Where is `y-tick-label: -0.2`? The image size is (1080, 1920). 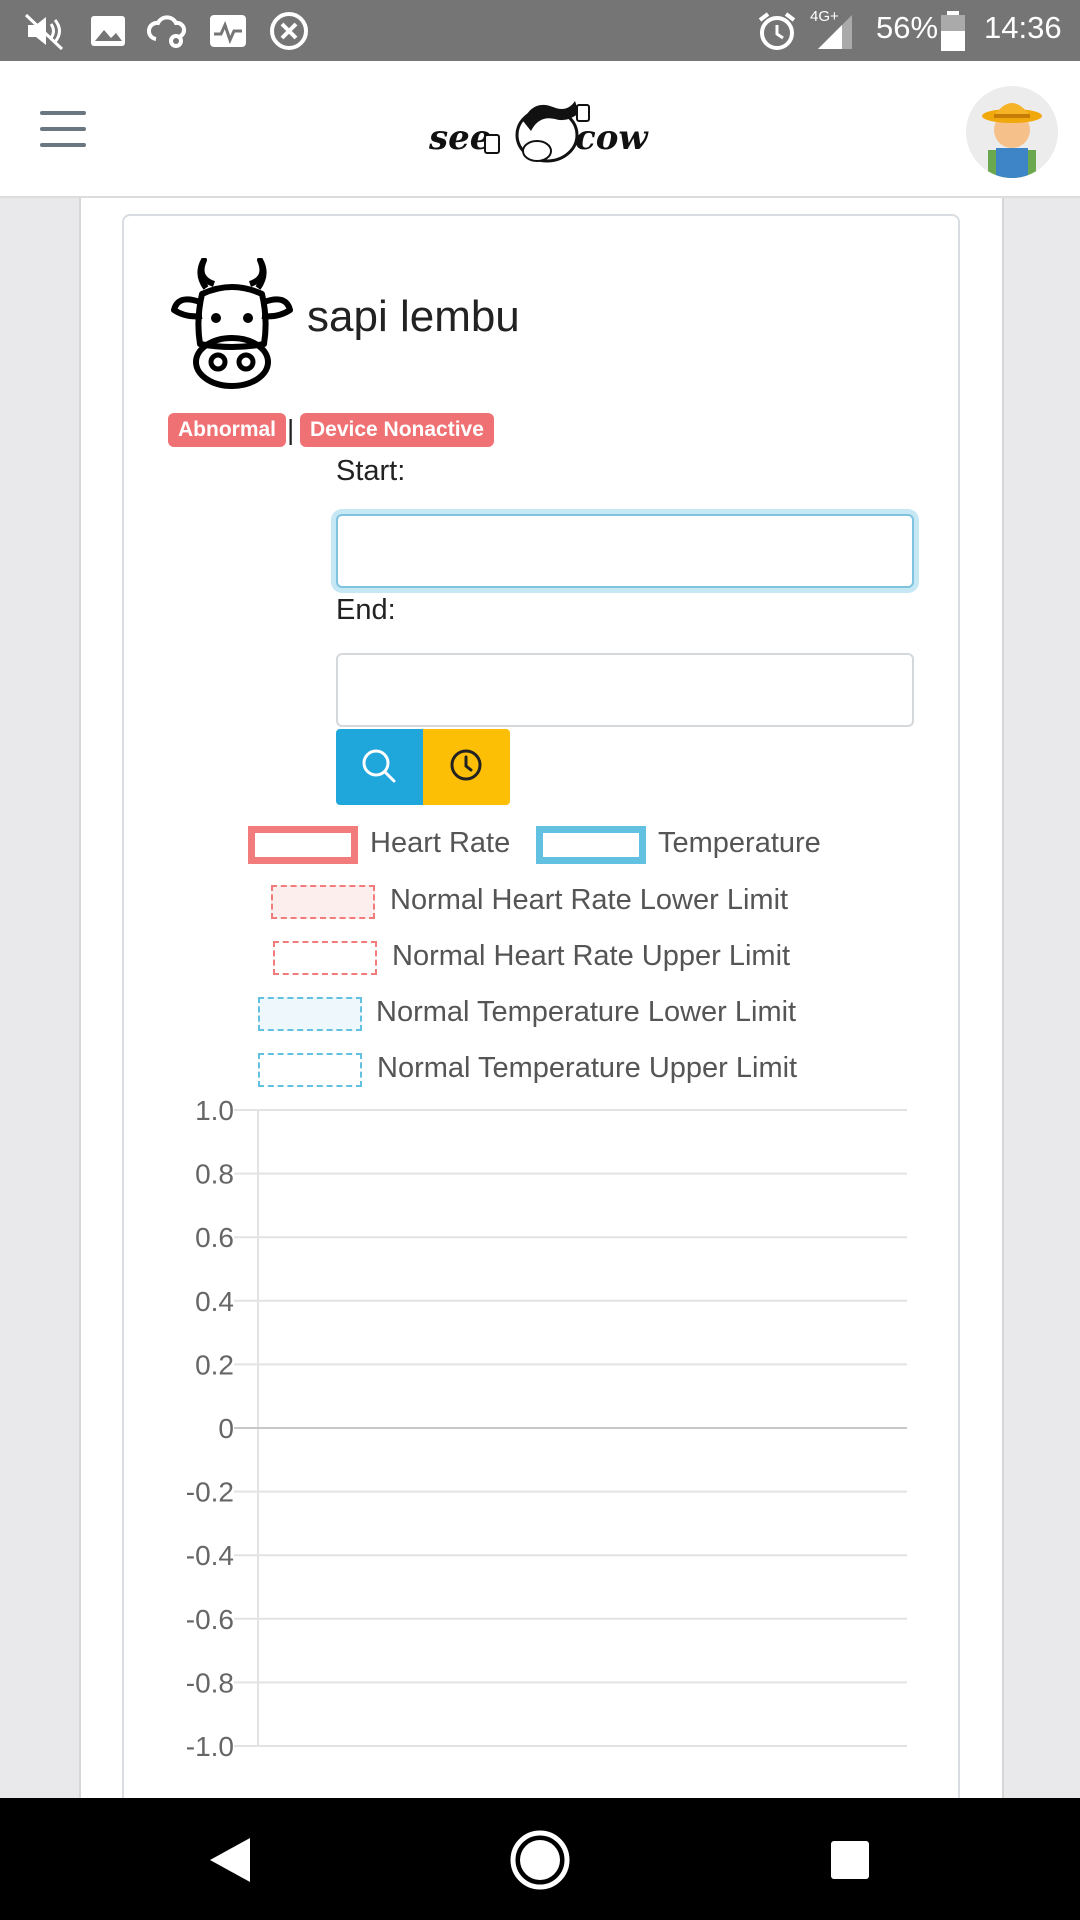
y-tick-label: -0.2 is located at coordinates (210, 1492).